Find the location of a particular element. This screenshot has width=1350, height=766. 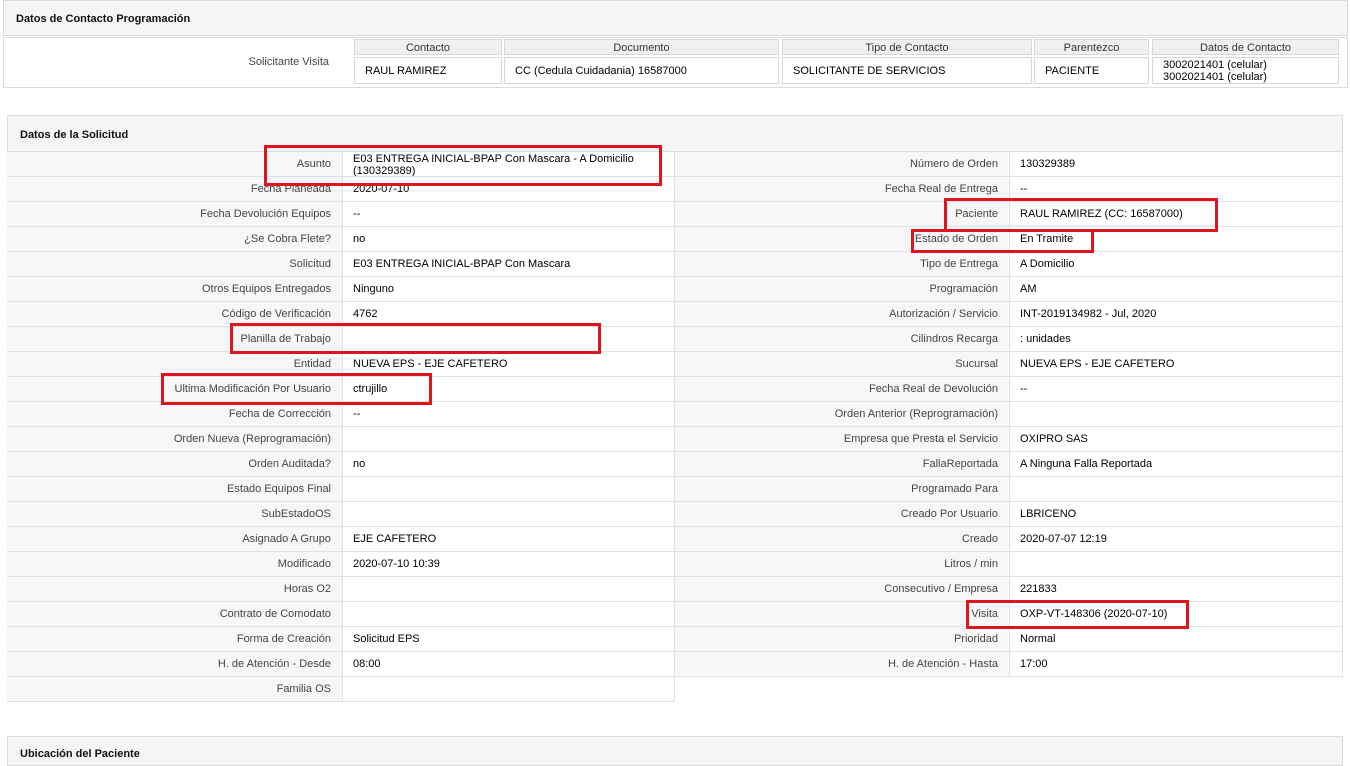

field-row-entidad: Entidad NUEVA EPS - EJE CAFETERO is located at coordinates (341, 364).